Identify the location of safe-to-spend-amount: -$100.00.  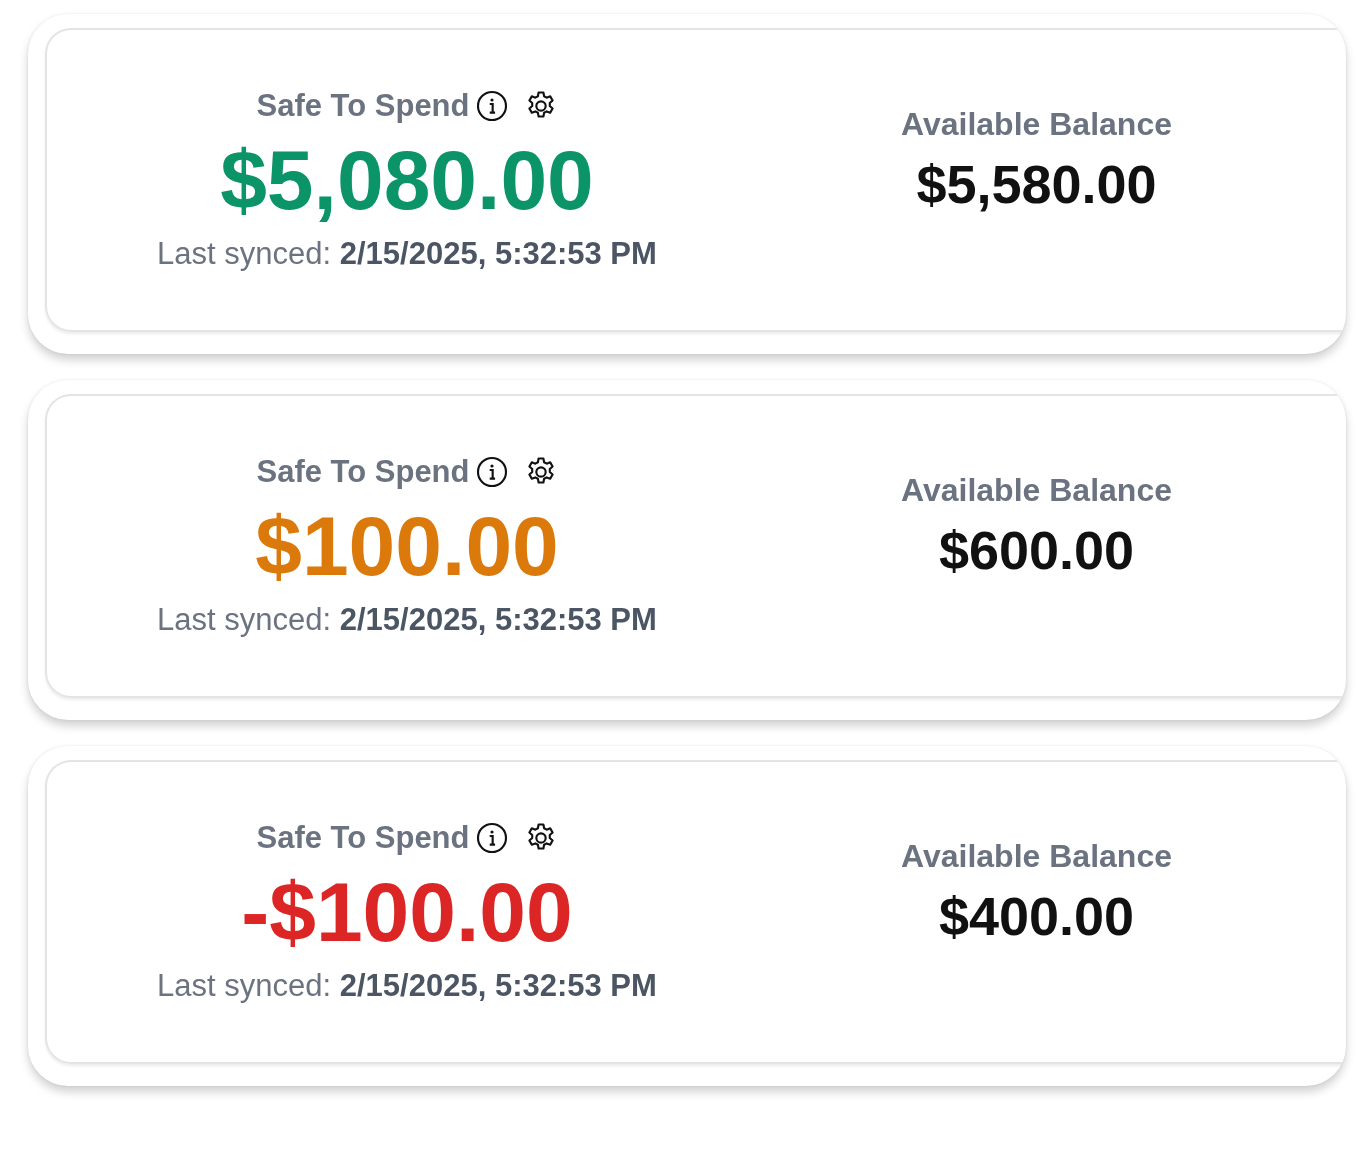
(407, 912).